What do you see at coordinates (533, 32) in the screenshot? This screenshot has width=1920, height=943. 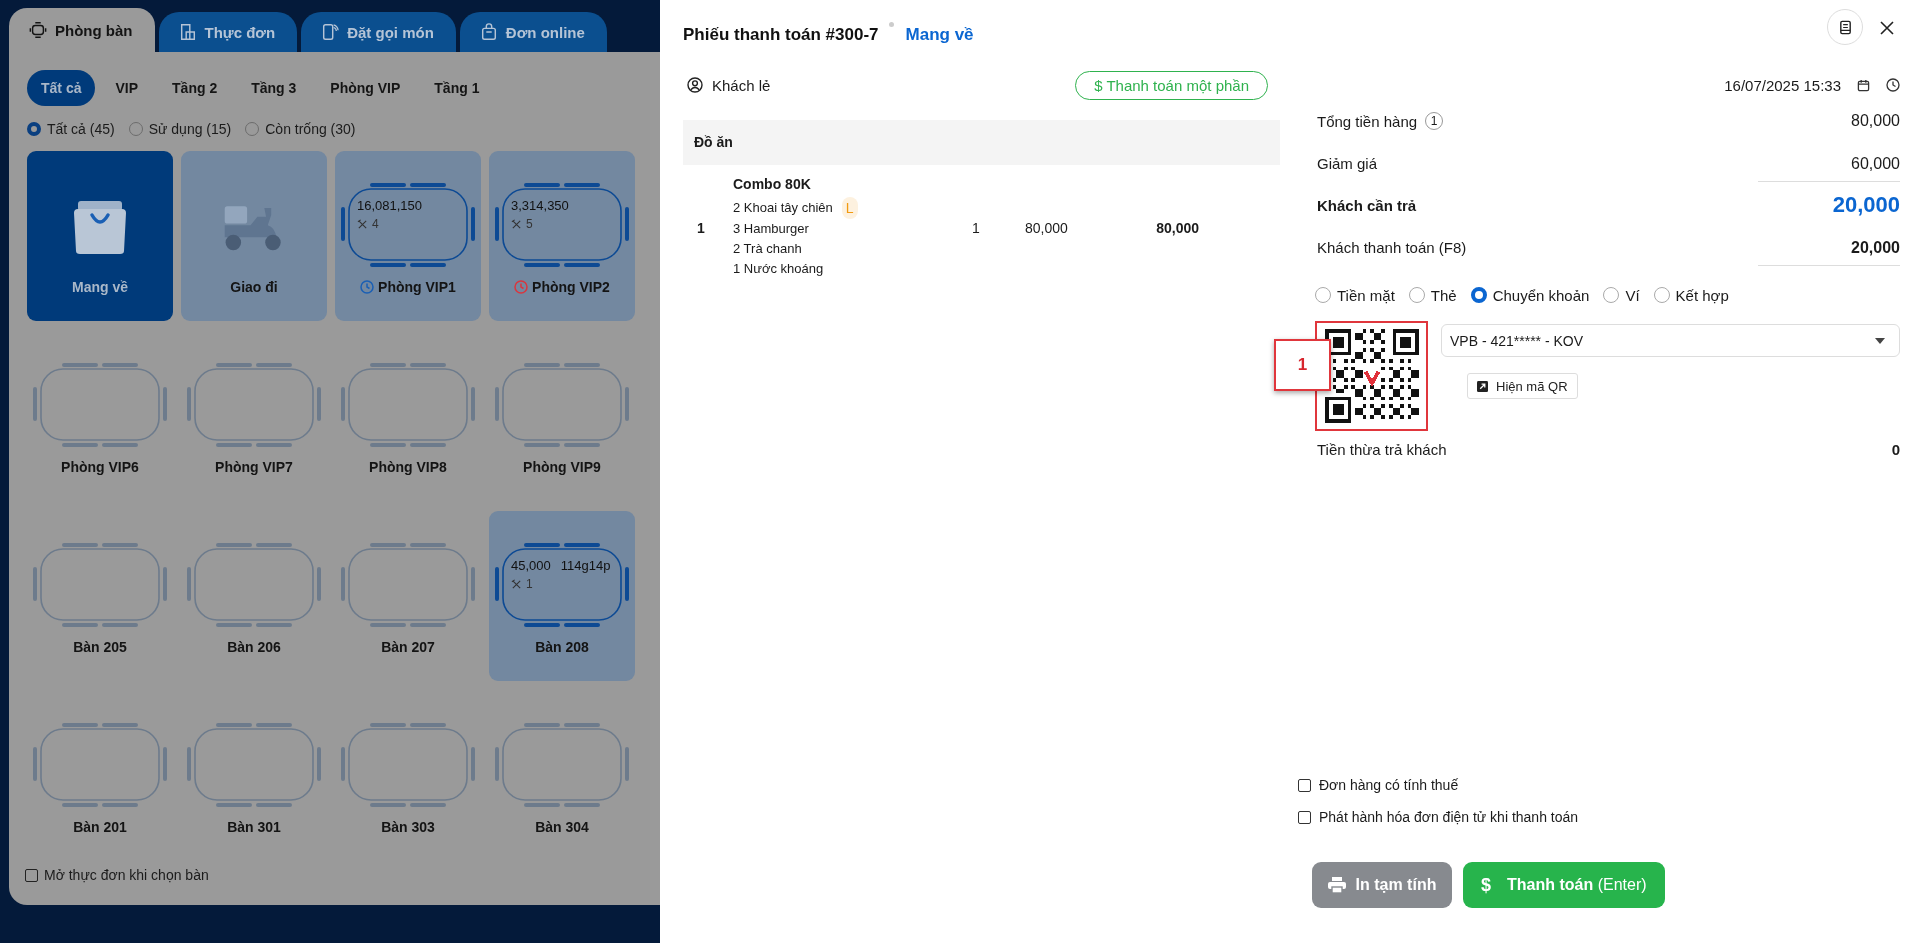 I see `top-tab: Đơn online` at bounding box center [533, 32].